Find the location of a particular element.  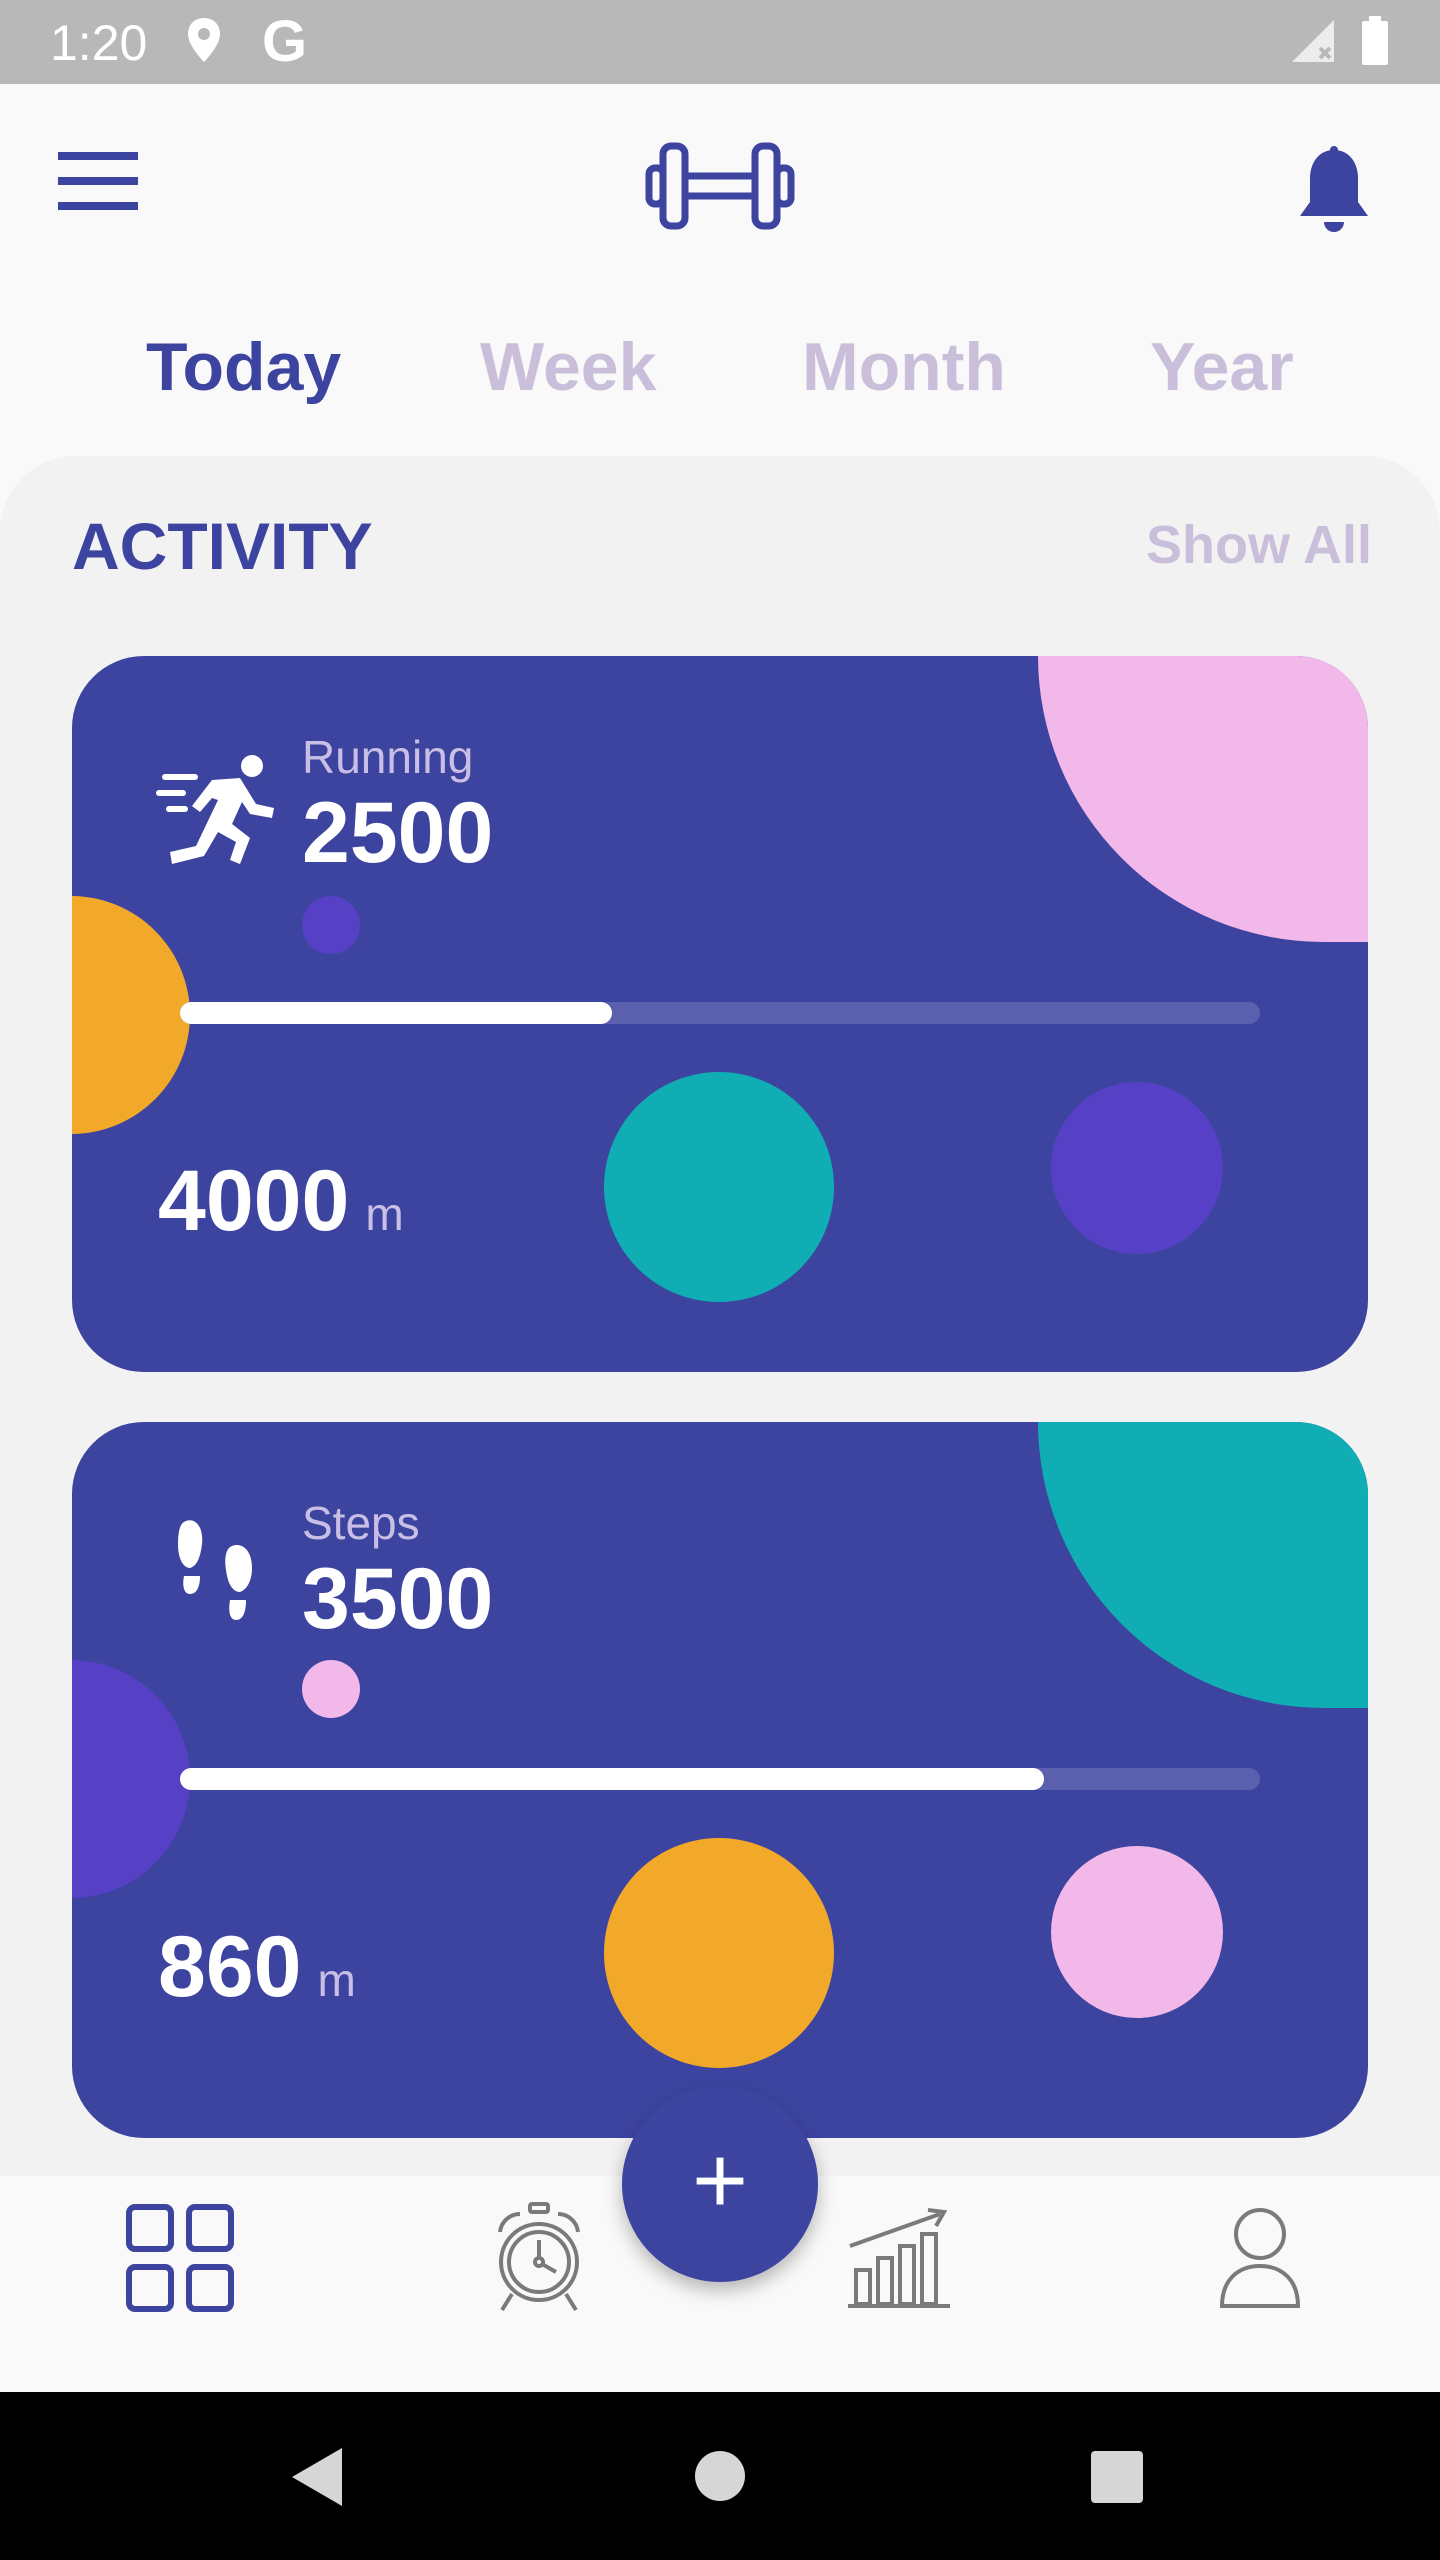

add-activity-button: + is located at coordinates (720, 2184).